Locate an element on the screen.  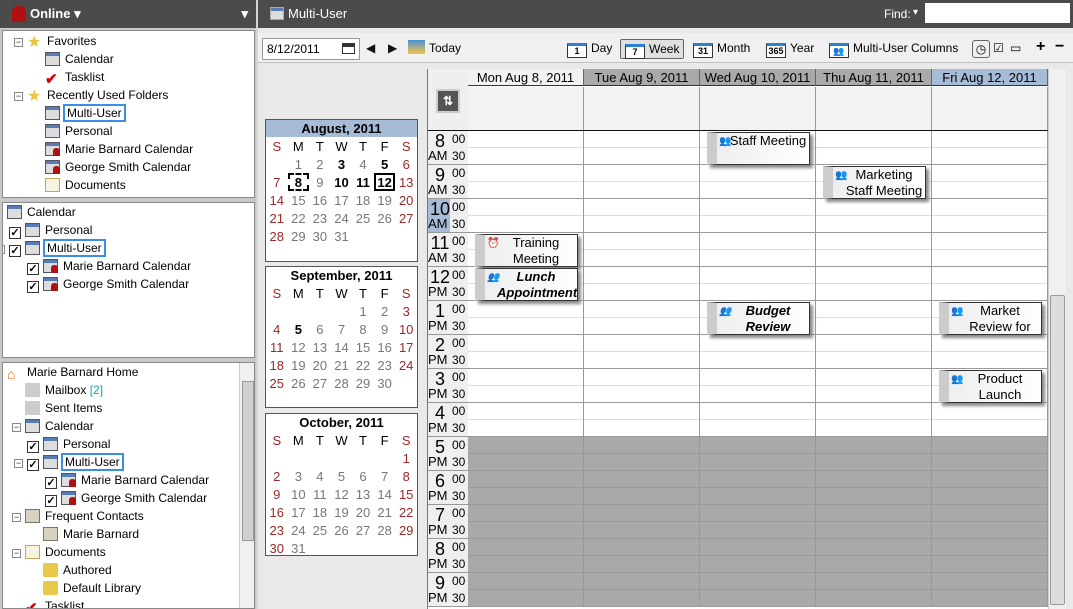
tree-item: Documents is located at coordinates (85, 185).